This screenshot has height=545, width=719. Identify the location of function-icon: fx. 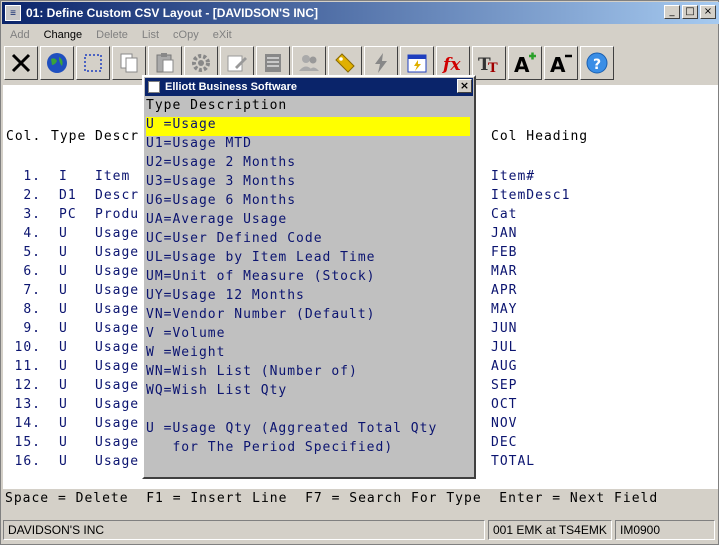
(451, 65).